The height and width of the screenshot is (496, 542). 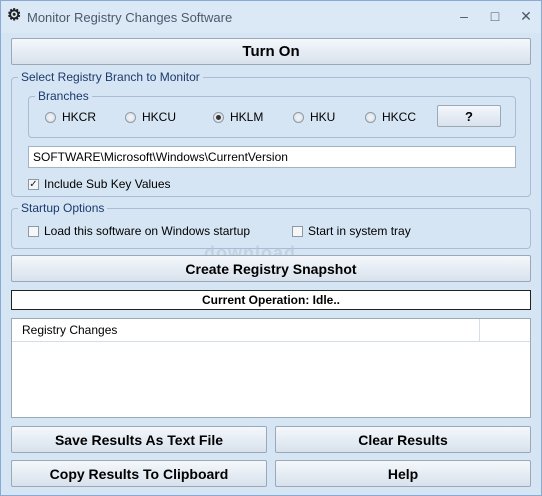 I want to click on load-startup-label: Load this software on Windows startup, so click(x=147, y=231).